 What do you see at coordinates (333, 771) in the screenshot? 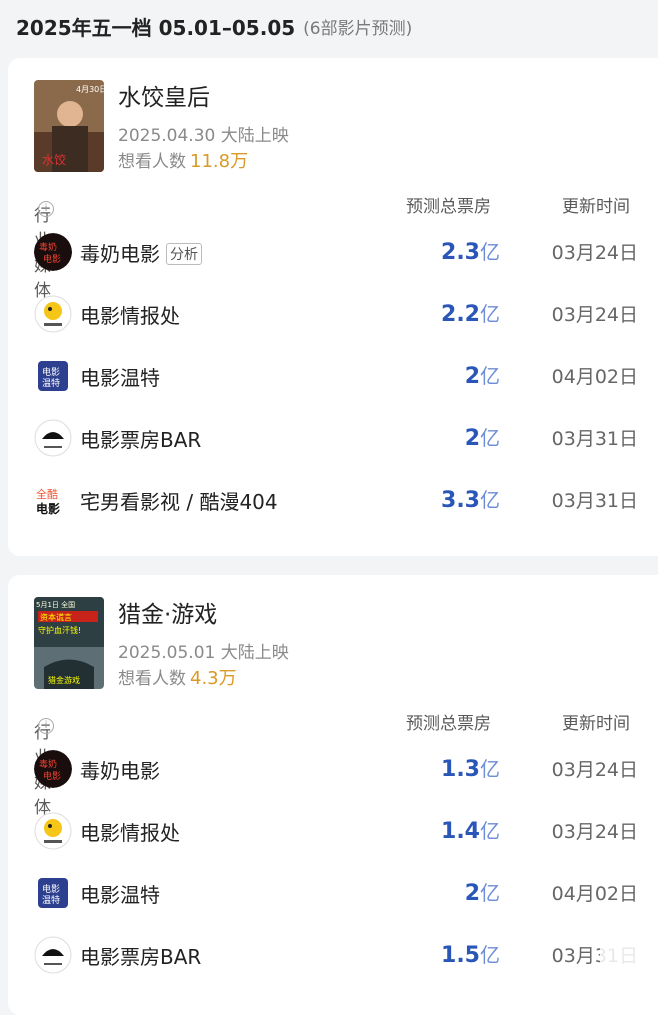
I see `table-row: 毒奶 电影 毒奶电影 1.3亿 03月24日` at bounding box center [333, 771].